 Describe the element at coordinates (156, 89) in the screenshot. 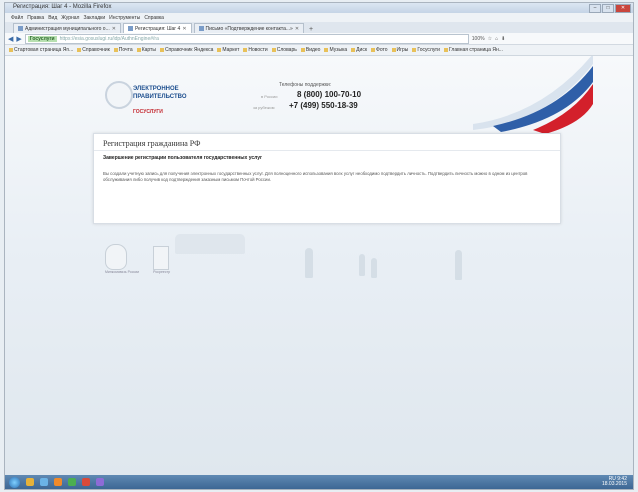

I see `logo-text-line1: ЭЛЕКТРОННОЕ` at that location.